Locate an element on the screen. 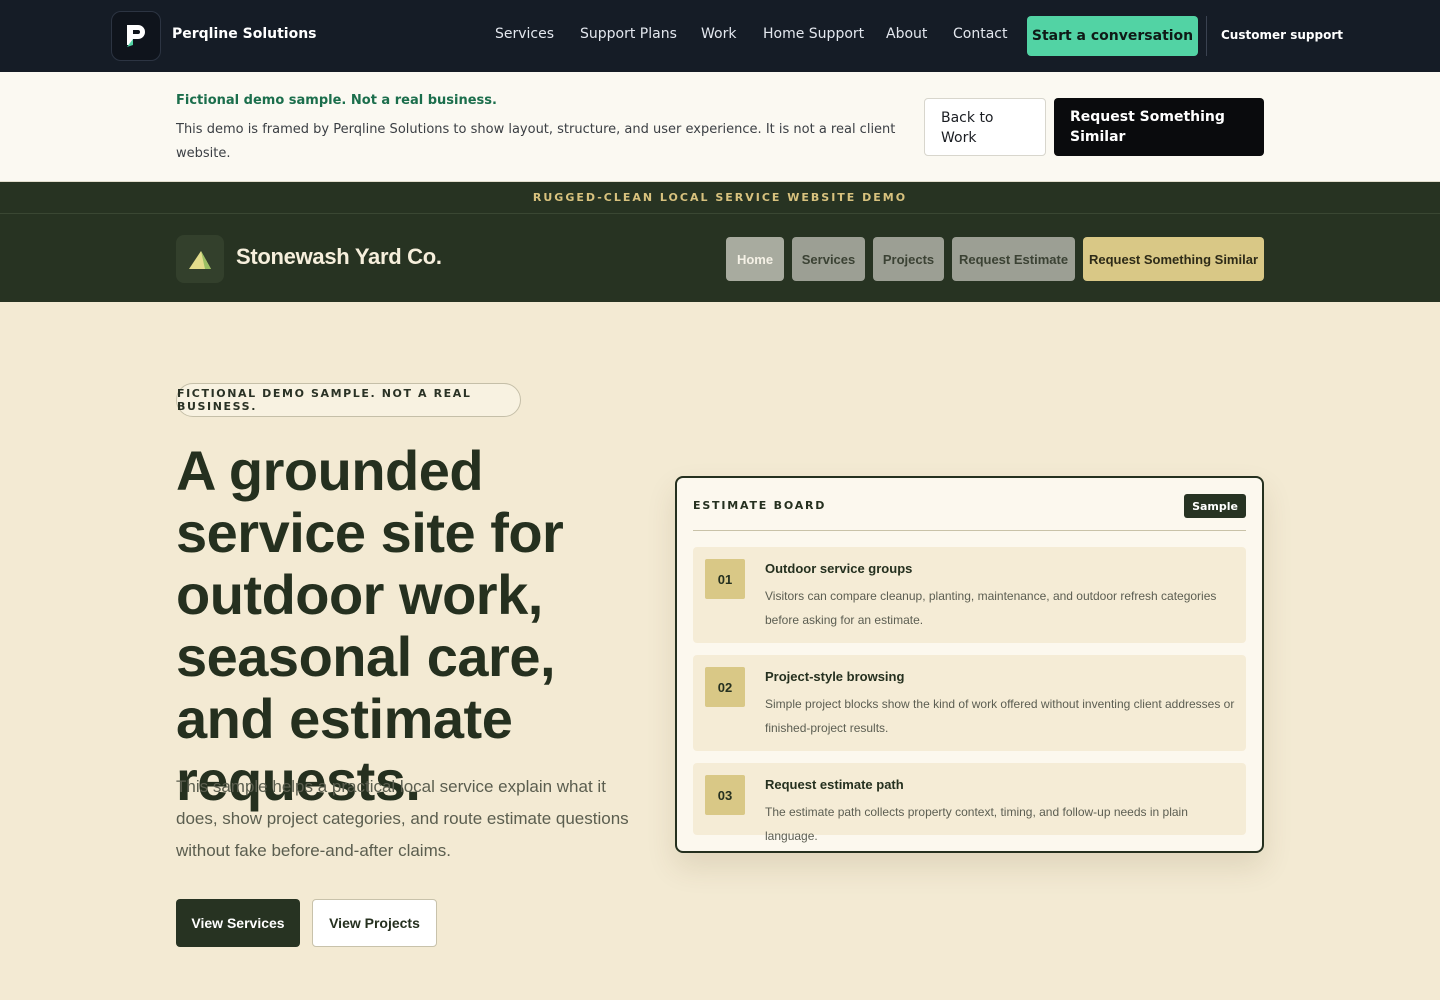  view-services-button: View Services is located at coordinates (238, 923).